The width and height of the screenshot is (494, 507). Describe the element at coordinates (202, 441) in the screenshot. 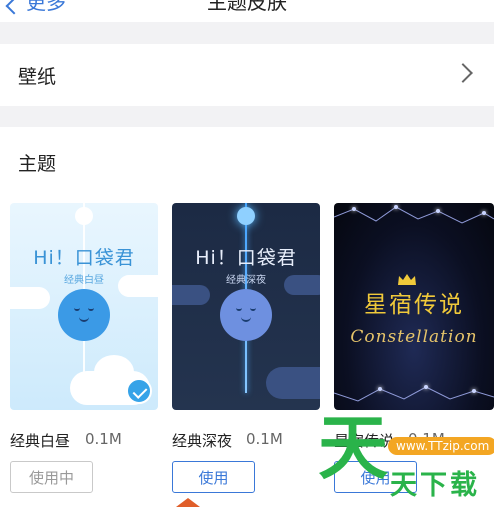

I see `theme-name: 经典深夜` at that location.